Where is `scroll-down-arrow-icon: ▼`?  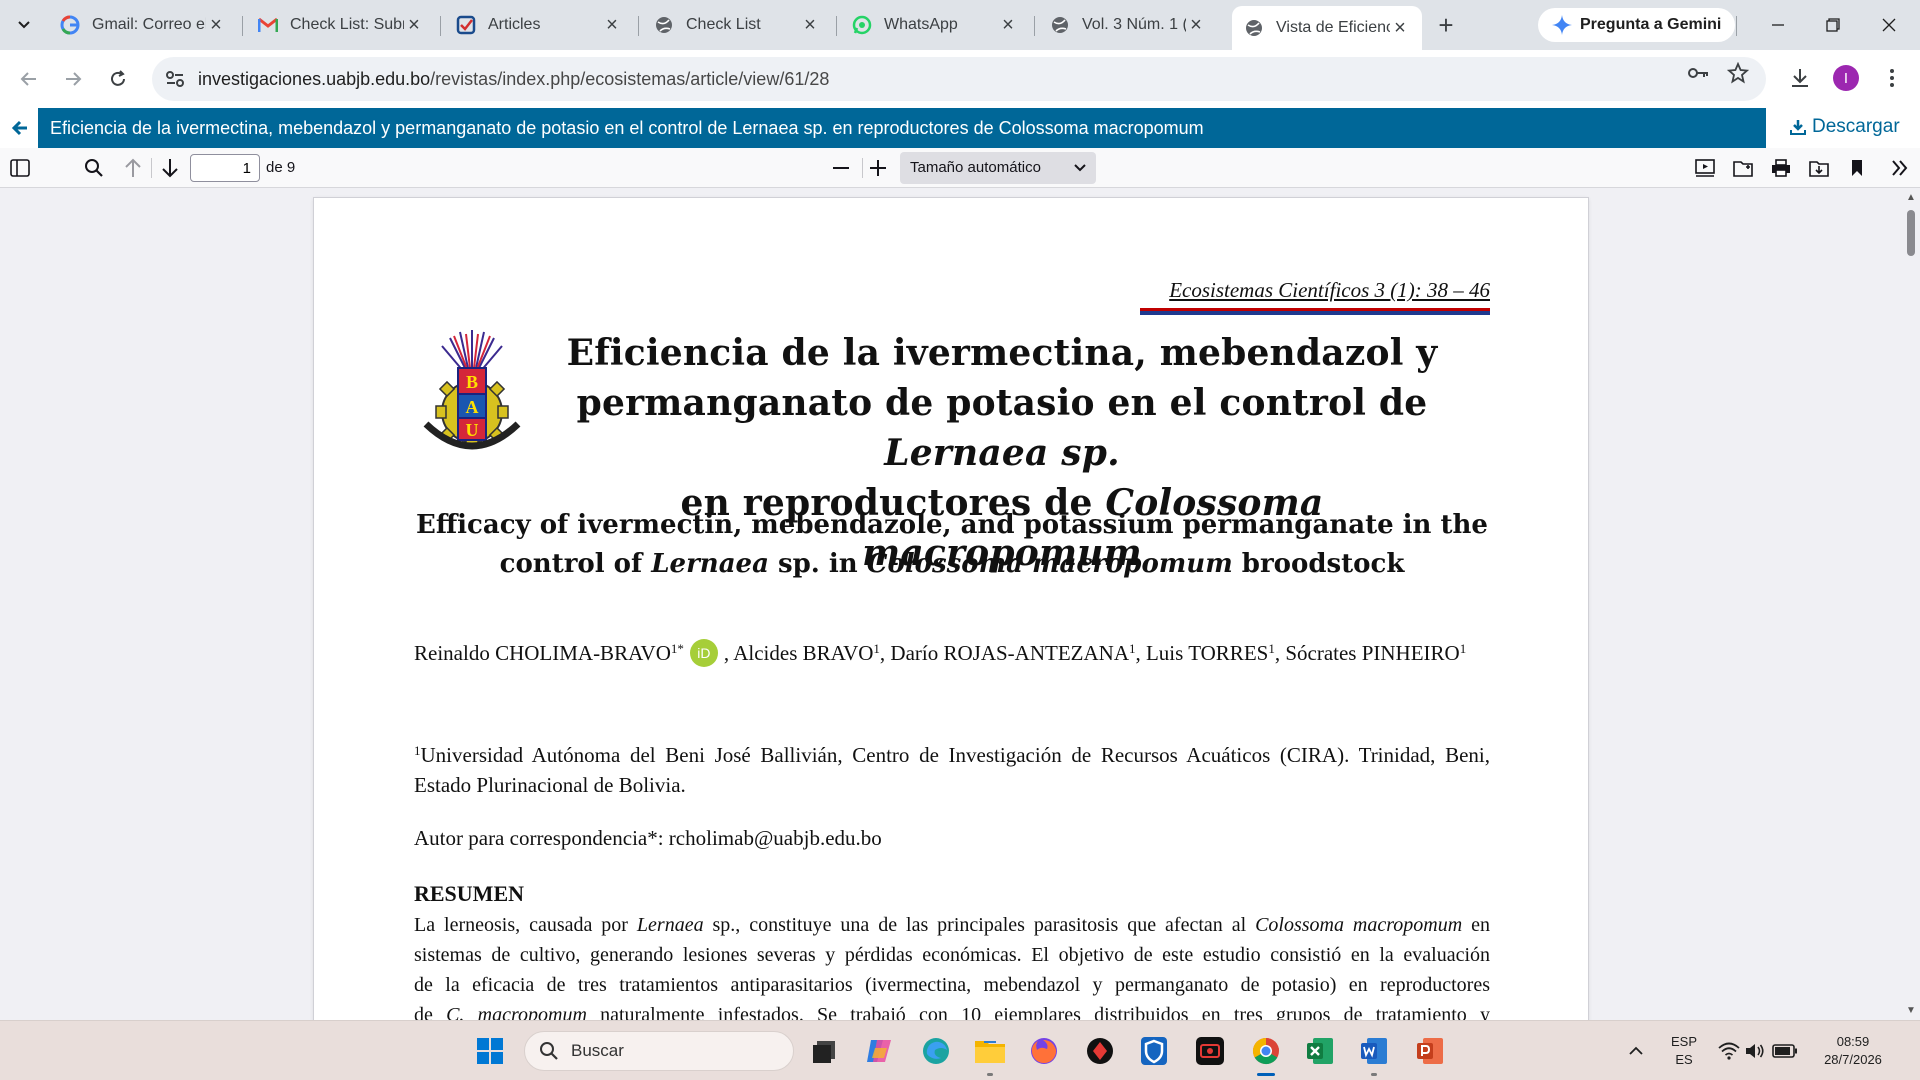
scroll-down-arrow-icon: ▼ is located at coordinates (1911, 1010).